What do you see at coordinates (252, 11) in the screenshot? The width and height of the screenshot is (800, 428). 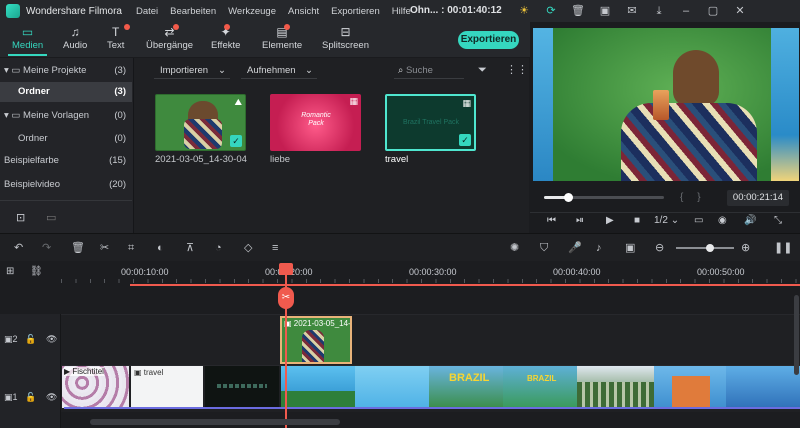 I see `menu-werkzeuge: Werkzeuge` at bounding box center [252, 11].